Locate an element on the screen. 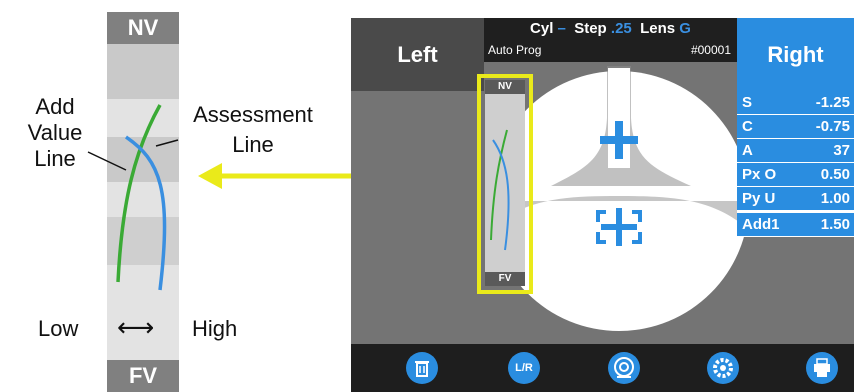 The image size is (854, 392). cyl-label: Cyl is located at coordinates (542, 28).